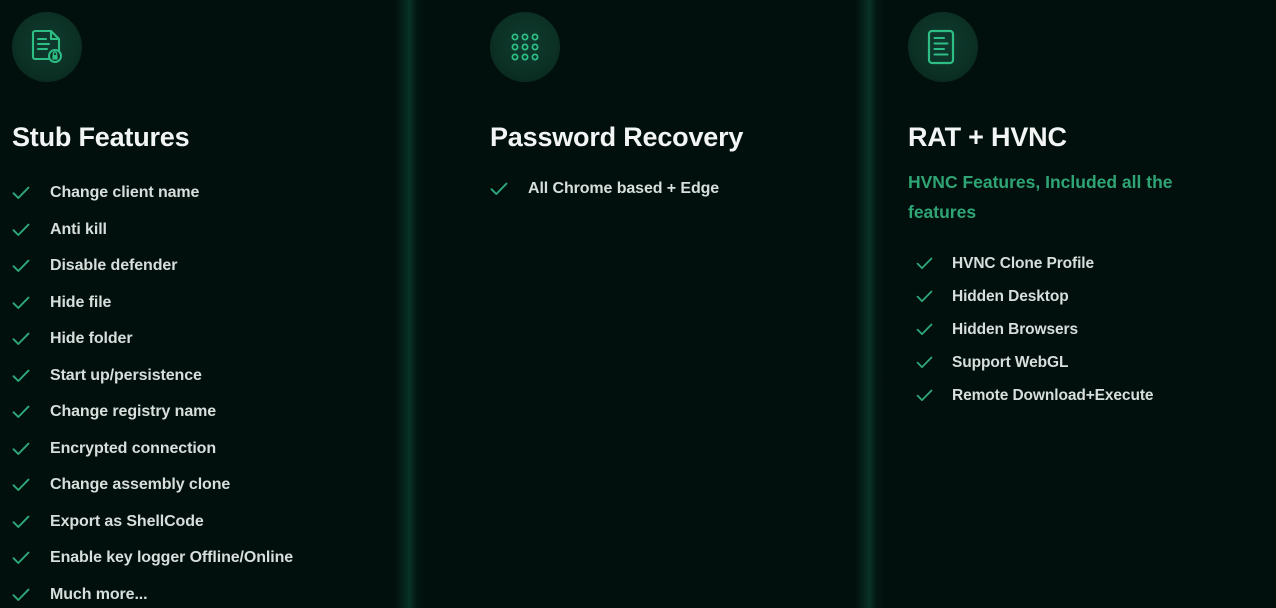 The width and height of the screenshot is (1276, 608). What do you see at coordinates (91, 339) in the screenshot?
I see `list-item-label: Hide folder` at bounding box center [91, 339].